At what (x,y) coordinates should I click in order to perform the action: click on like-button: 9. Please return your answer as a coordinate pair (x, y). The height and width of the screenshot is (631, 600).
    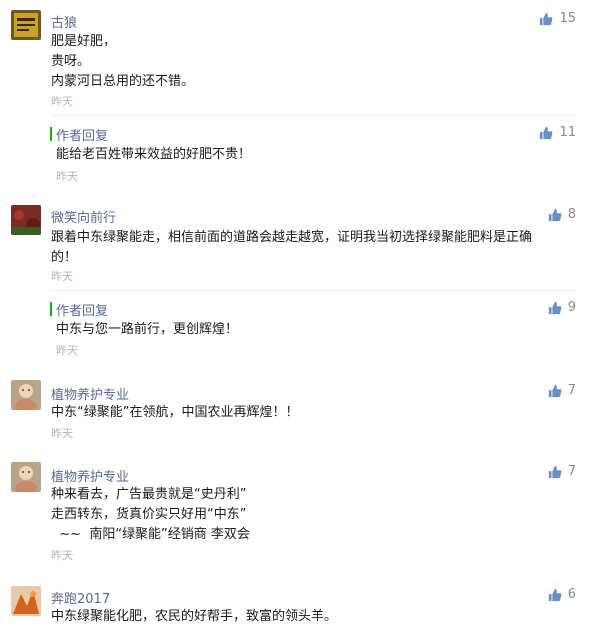
    Looking at the image, I should click on (562, 307).